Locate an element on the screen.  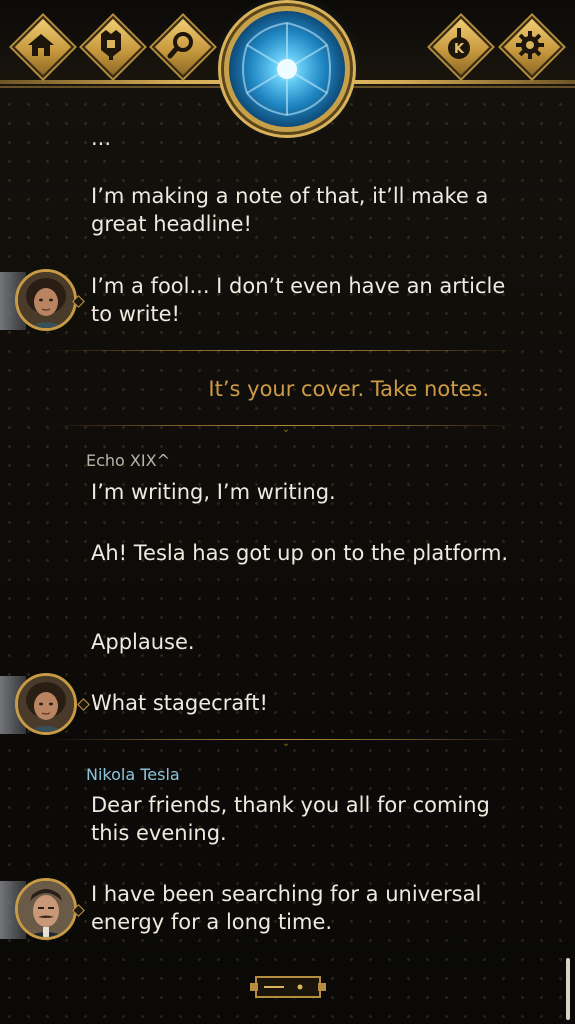
player-reply: It’s your cover. Take notes. is located at coordinates (279, 389).